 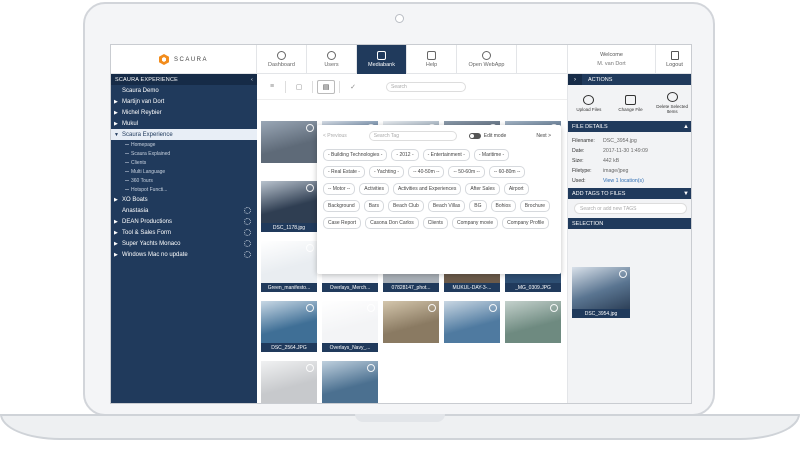 I want to click on tag-chip: Case Report, so click(x=342, y=223).